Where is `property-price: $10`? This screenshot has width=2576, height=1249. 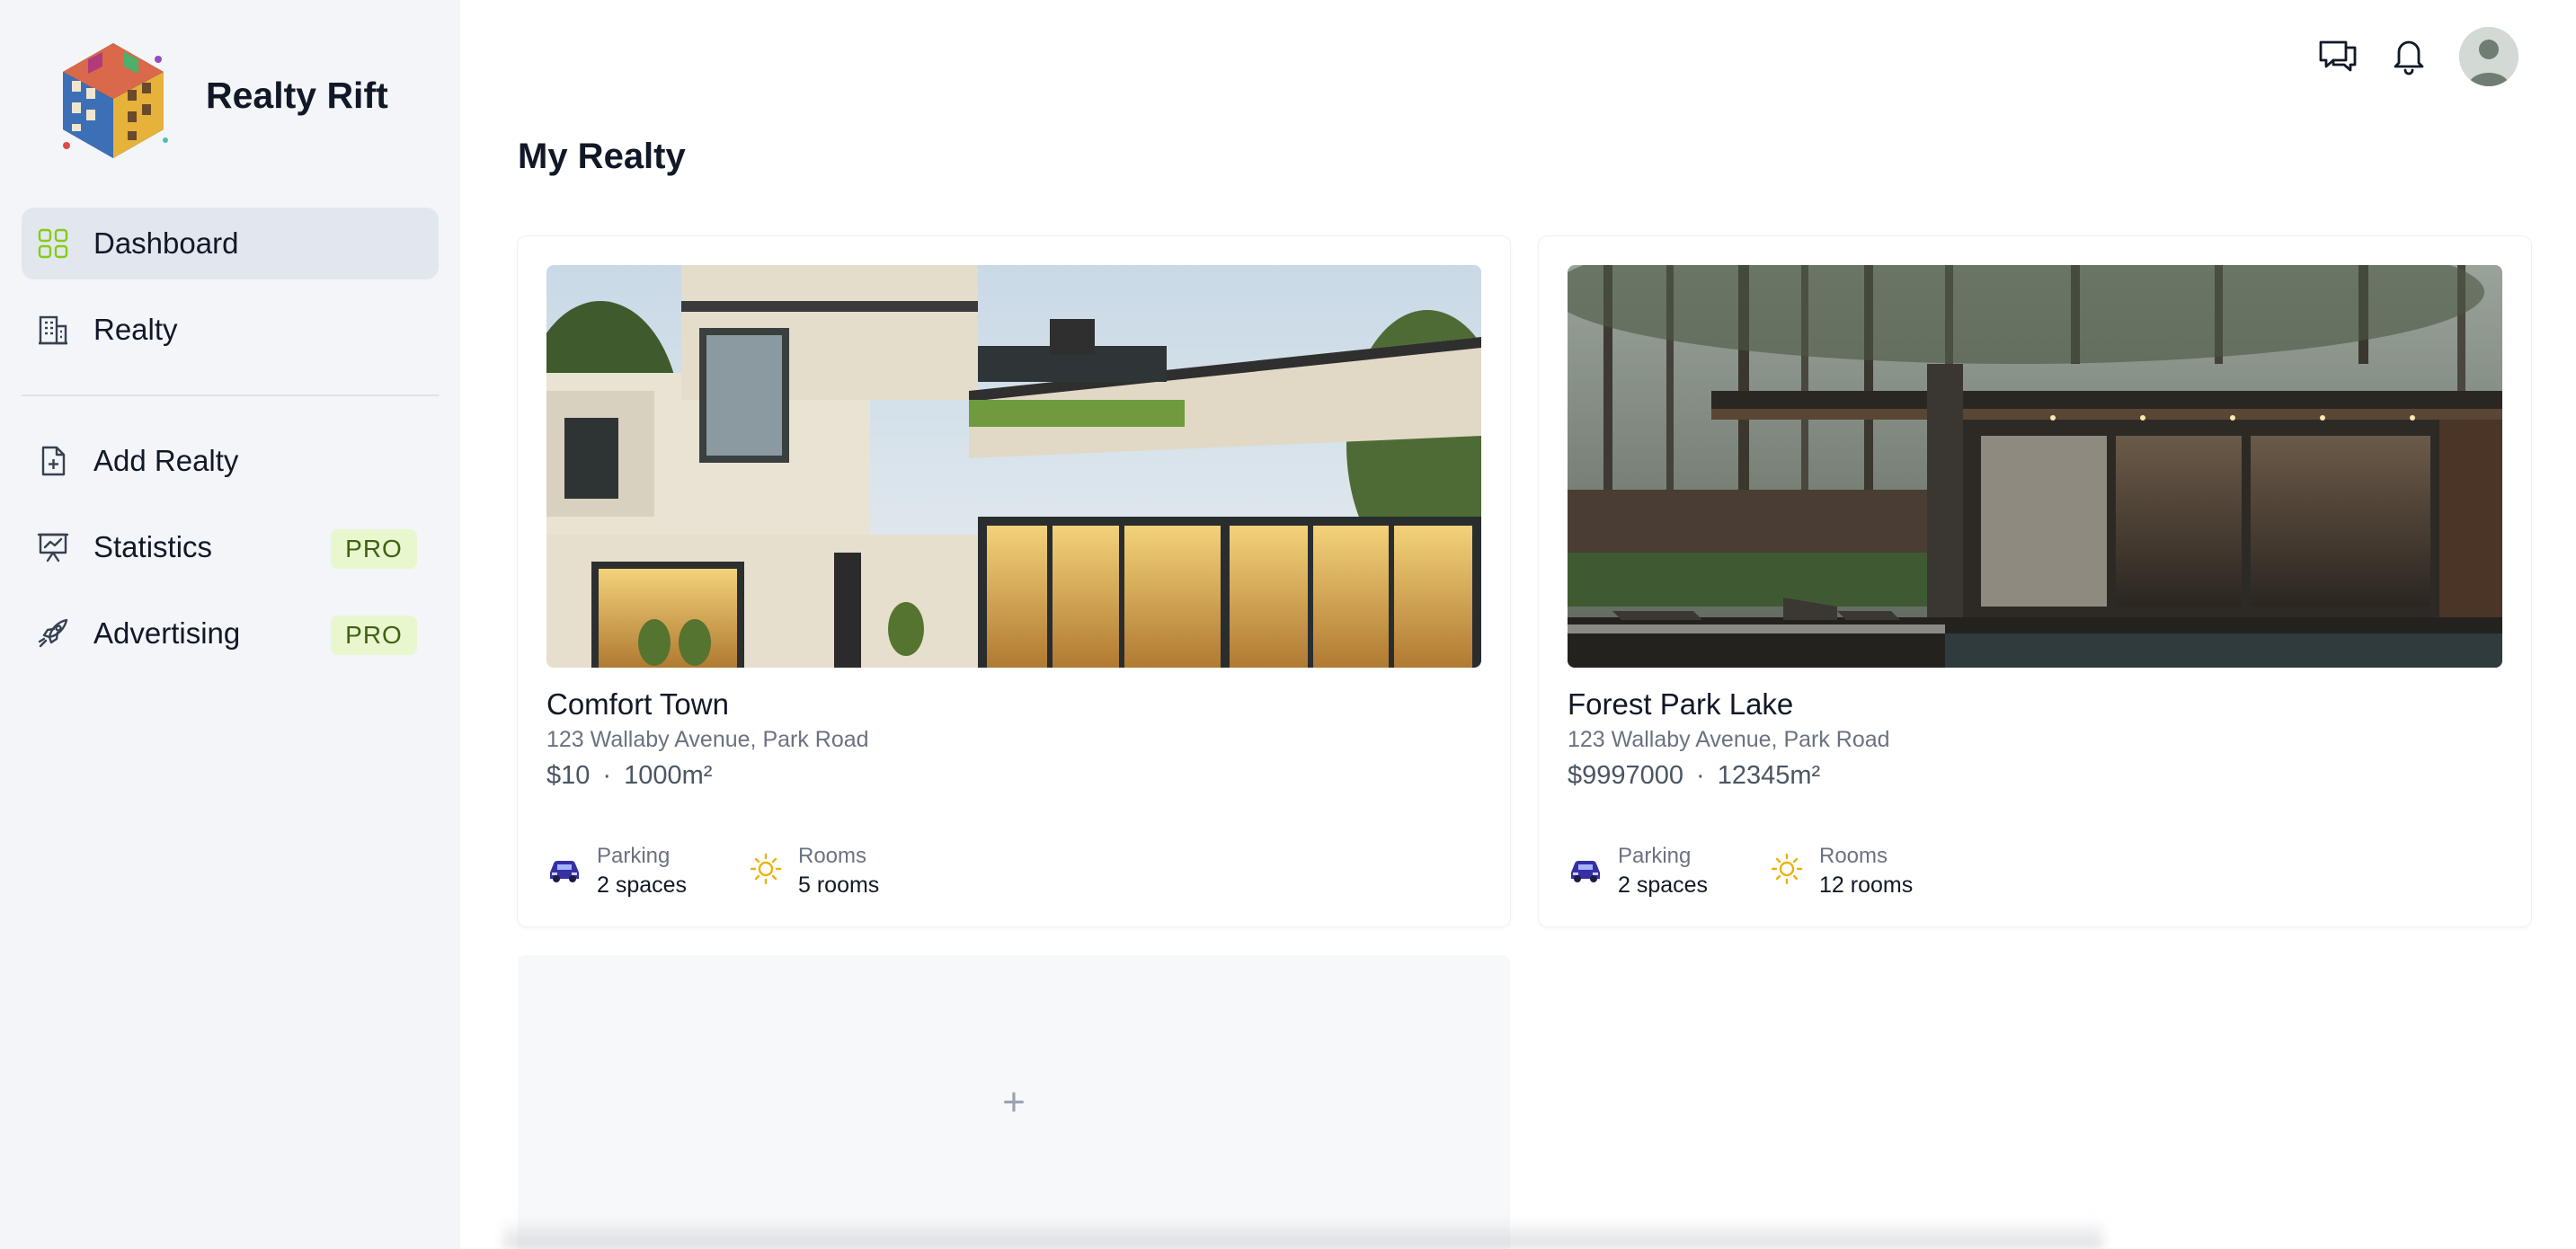 property-price: $10 is located at coordinates (568, 775).